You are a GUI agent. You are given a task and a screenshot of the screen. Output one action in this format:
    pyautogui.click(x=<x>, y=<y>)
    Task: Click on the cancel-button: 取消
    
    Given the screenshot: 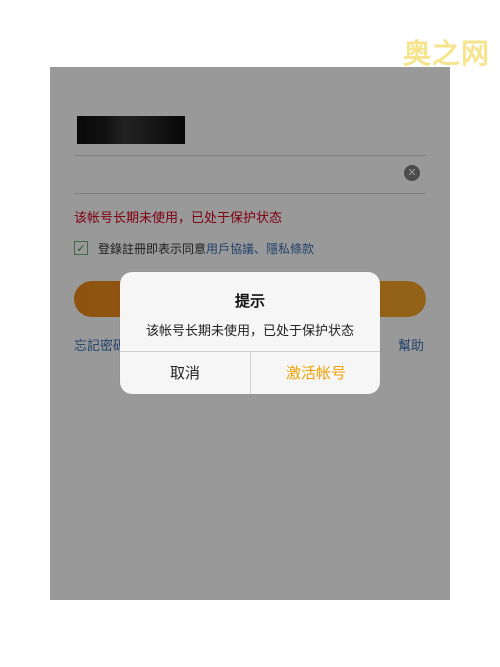 What is the action you would take?
    pyautogui.click(x=185, y=373)
    